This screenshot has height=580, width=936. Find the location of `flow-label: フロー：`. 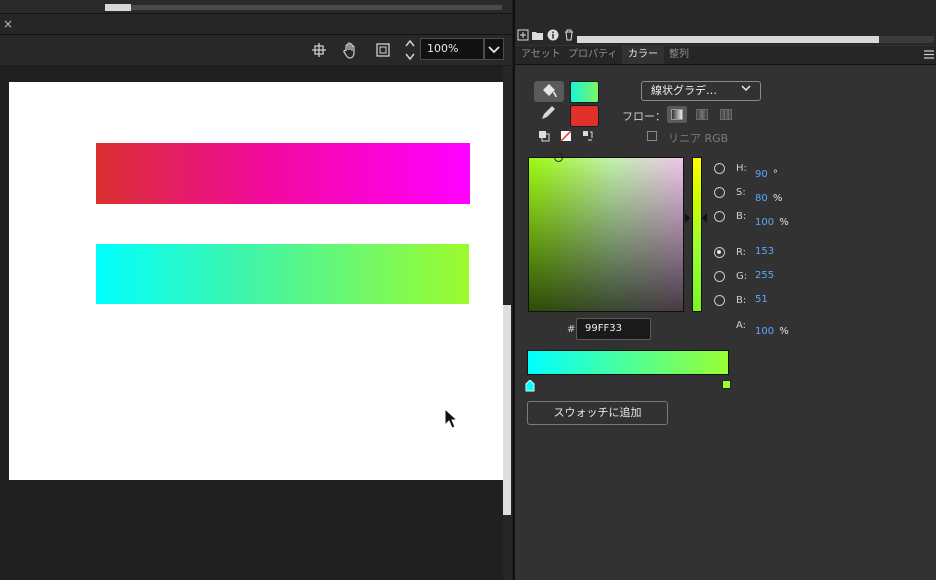

flow-label: フロー： is located at coordinates (644, 116).